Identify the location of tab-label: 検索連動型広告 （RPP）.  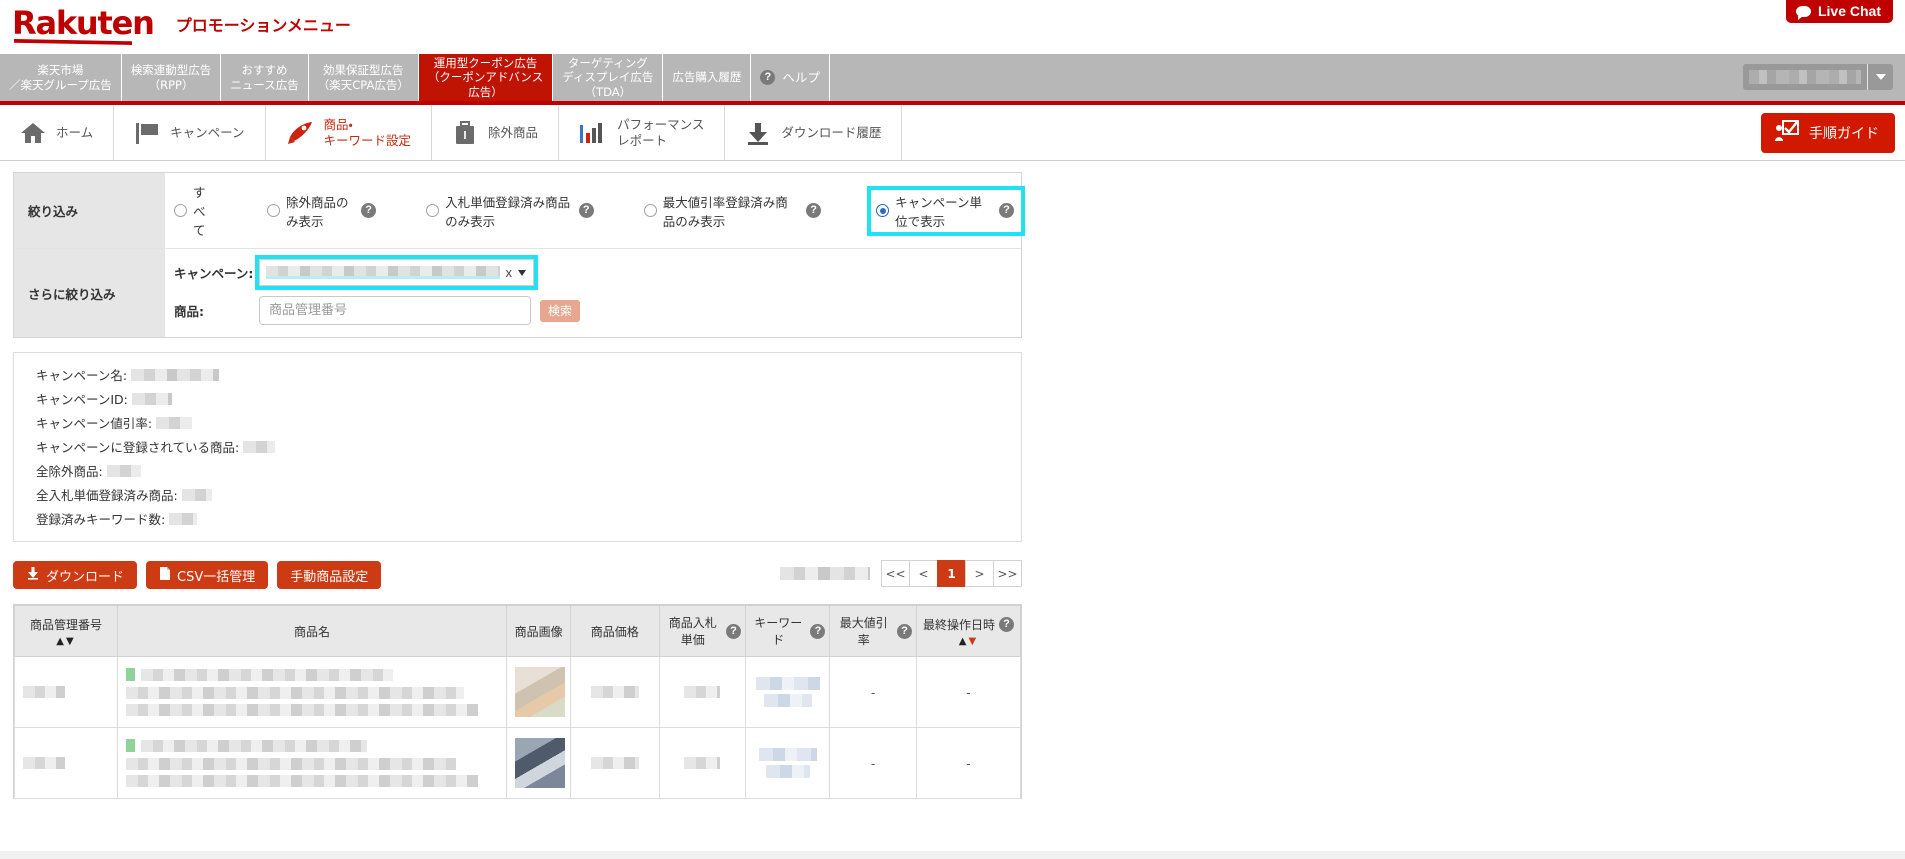
(171, 77).